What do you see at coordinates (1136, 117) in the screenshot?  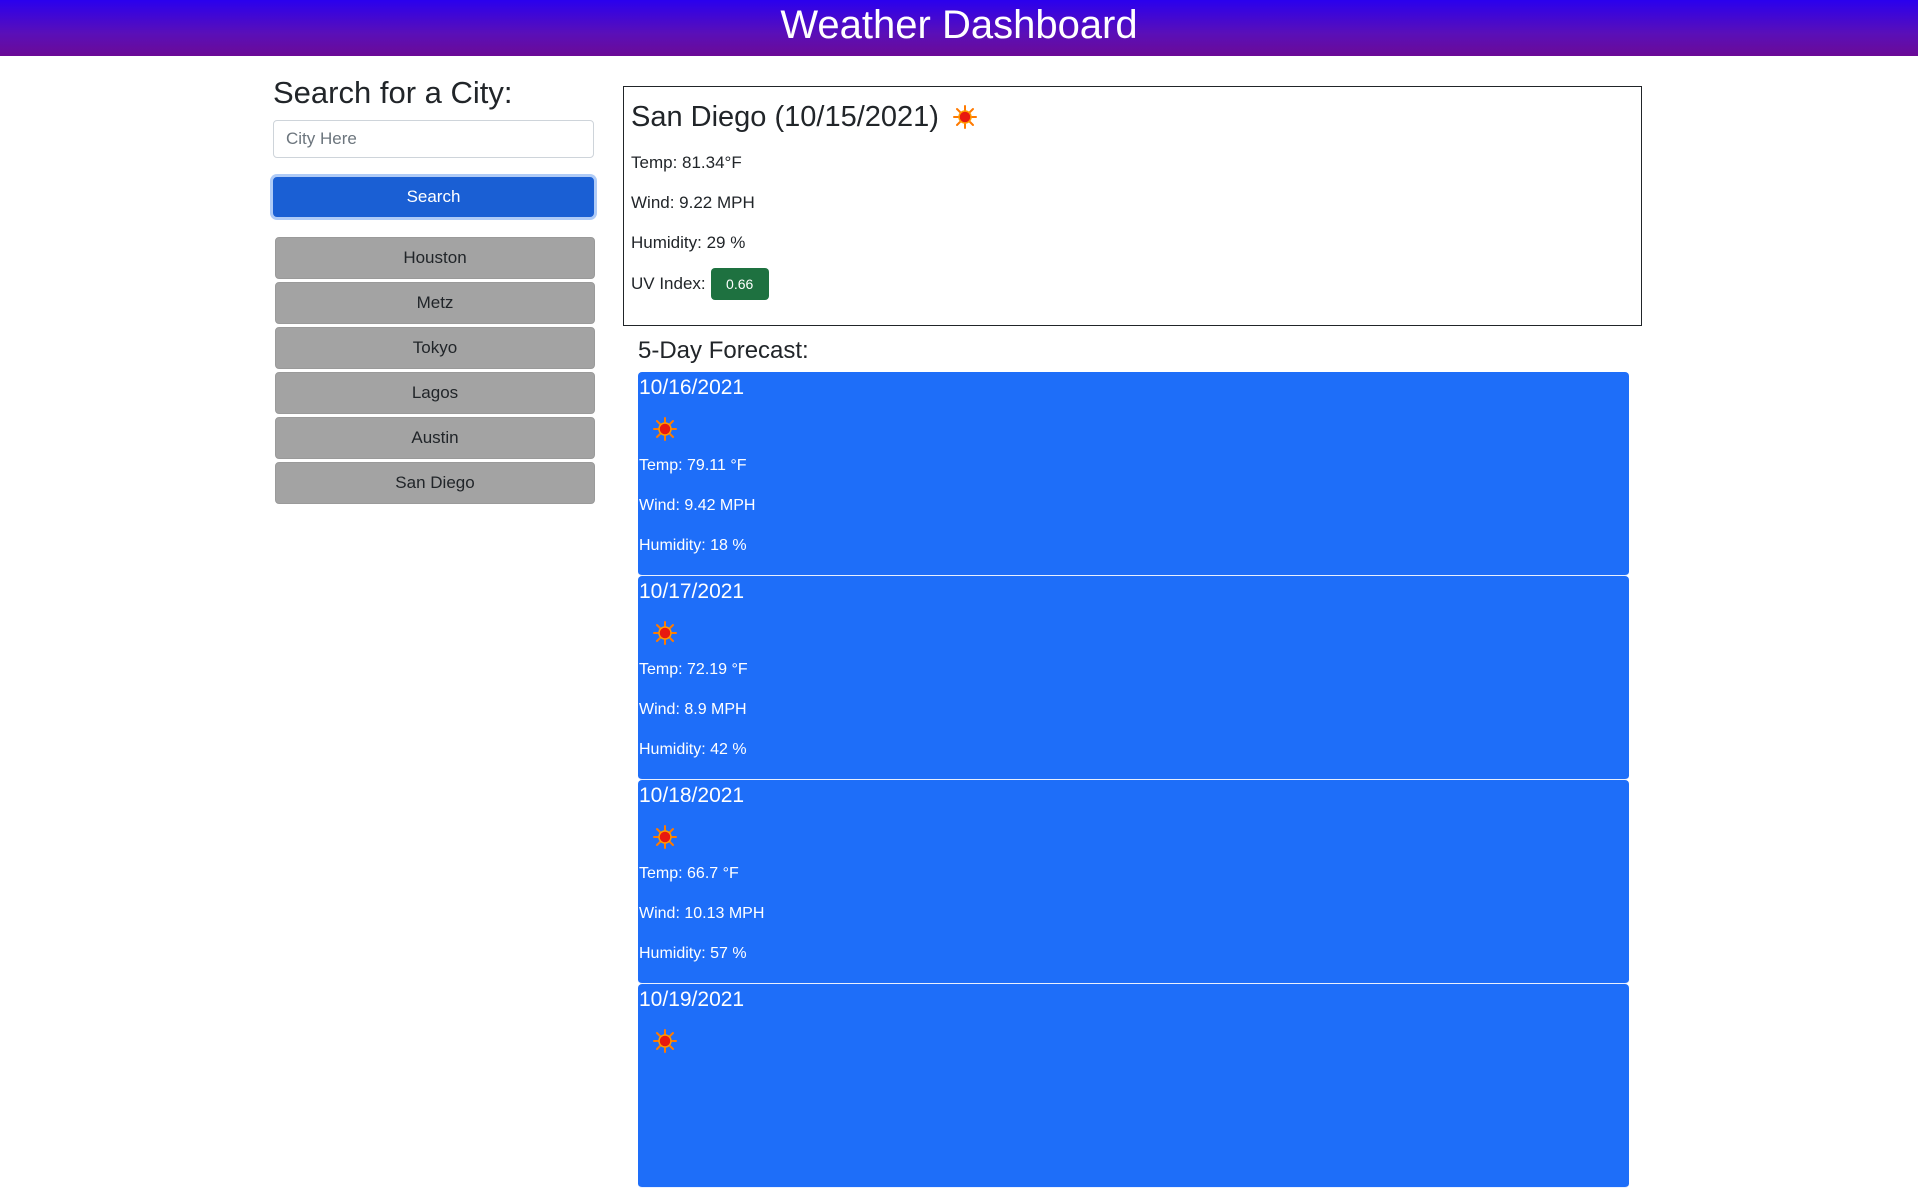 I see `current-weather-title: San Diego (10/15/2021)` at bounding box center [1136, 117].